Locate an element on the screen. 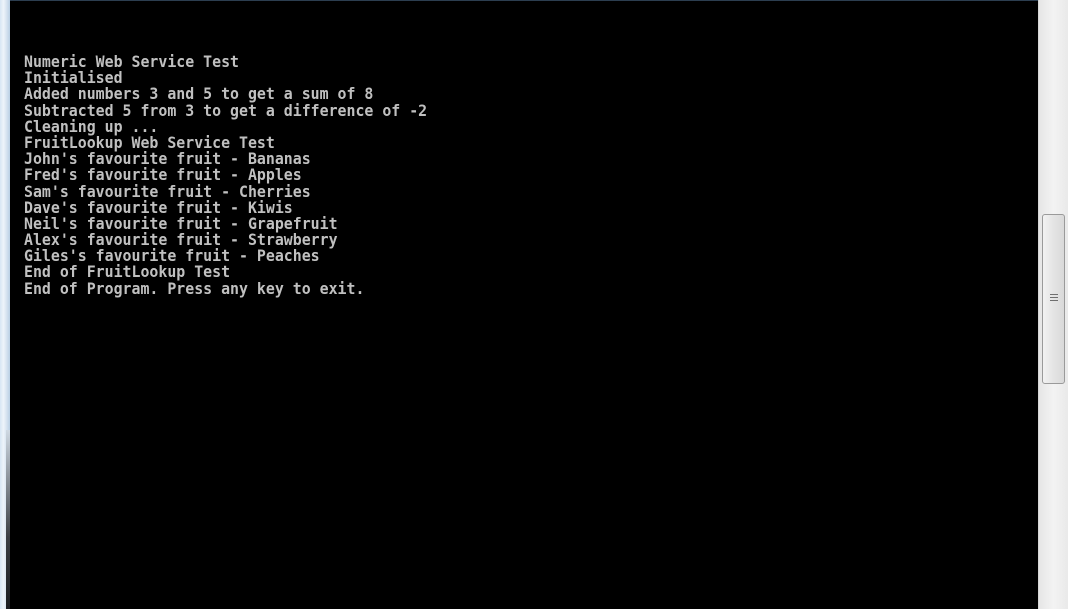 Image resolution: width=1068 pixels, height=609 pixels. vertical-scrollbar is located at coordinates (1053, 304).